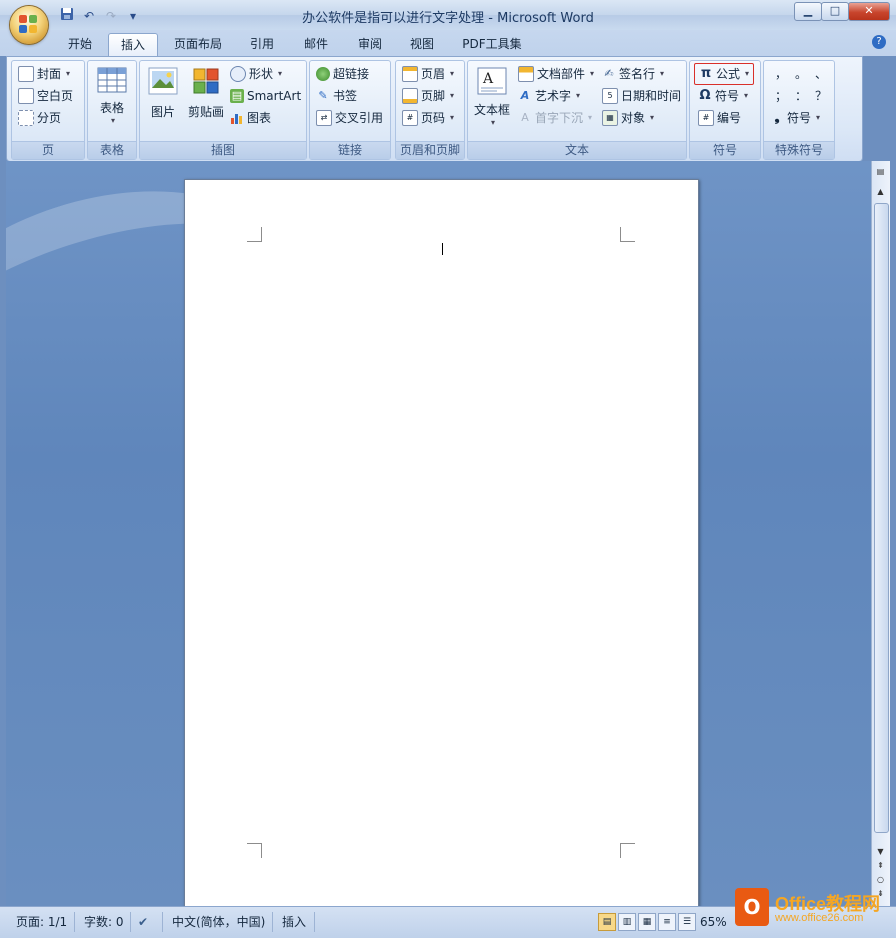 This screenshot has width=896, height=938. Describe the element at coordinates (323, 95) in the screenshot. I see `bookmark-icon: ✎` at that location.